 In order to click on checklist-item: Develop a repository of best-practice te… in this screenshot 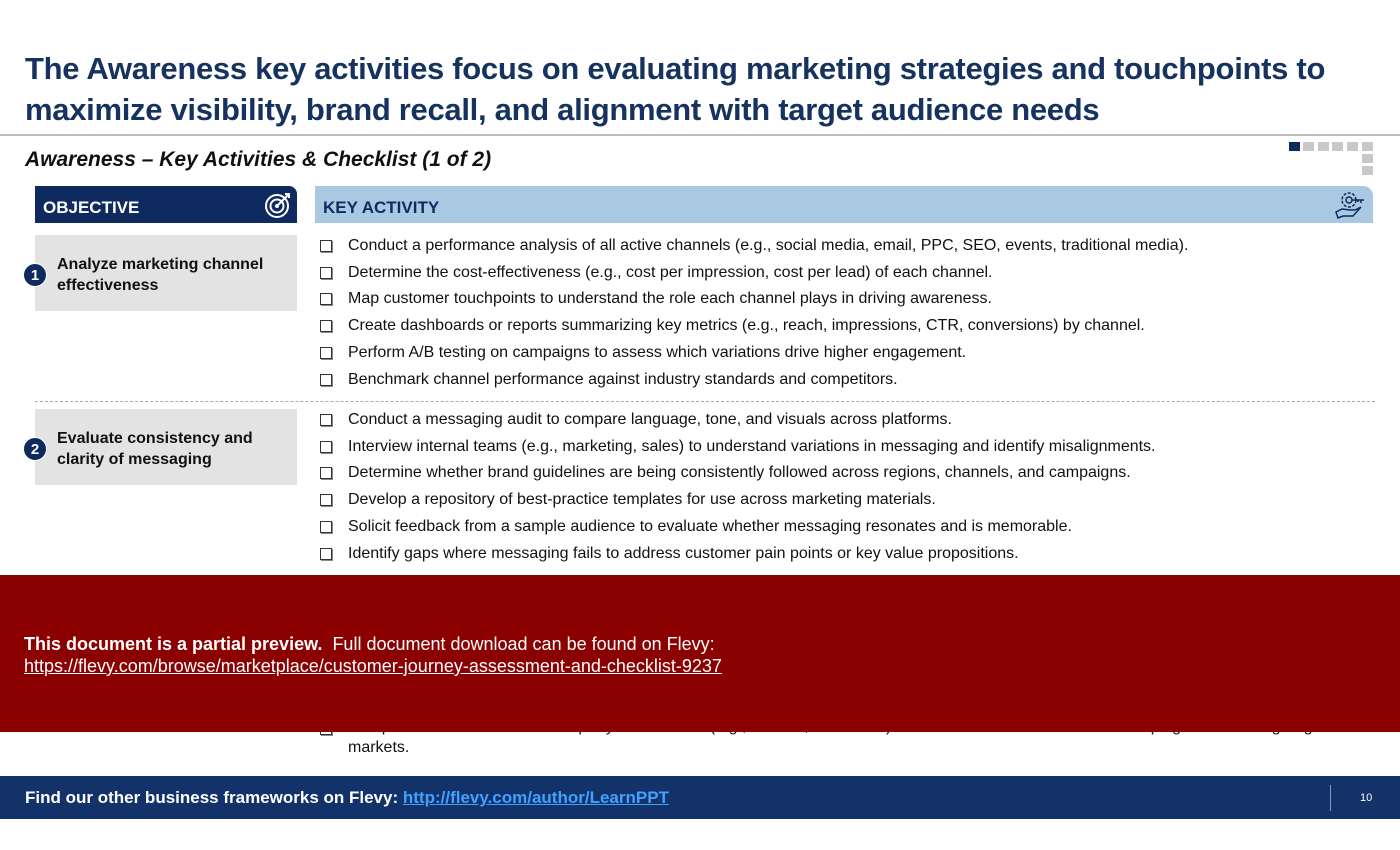, I will do `click(848, 500)`.